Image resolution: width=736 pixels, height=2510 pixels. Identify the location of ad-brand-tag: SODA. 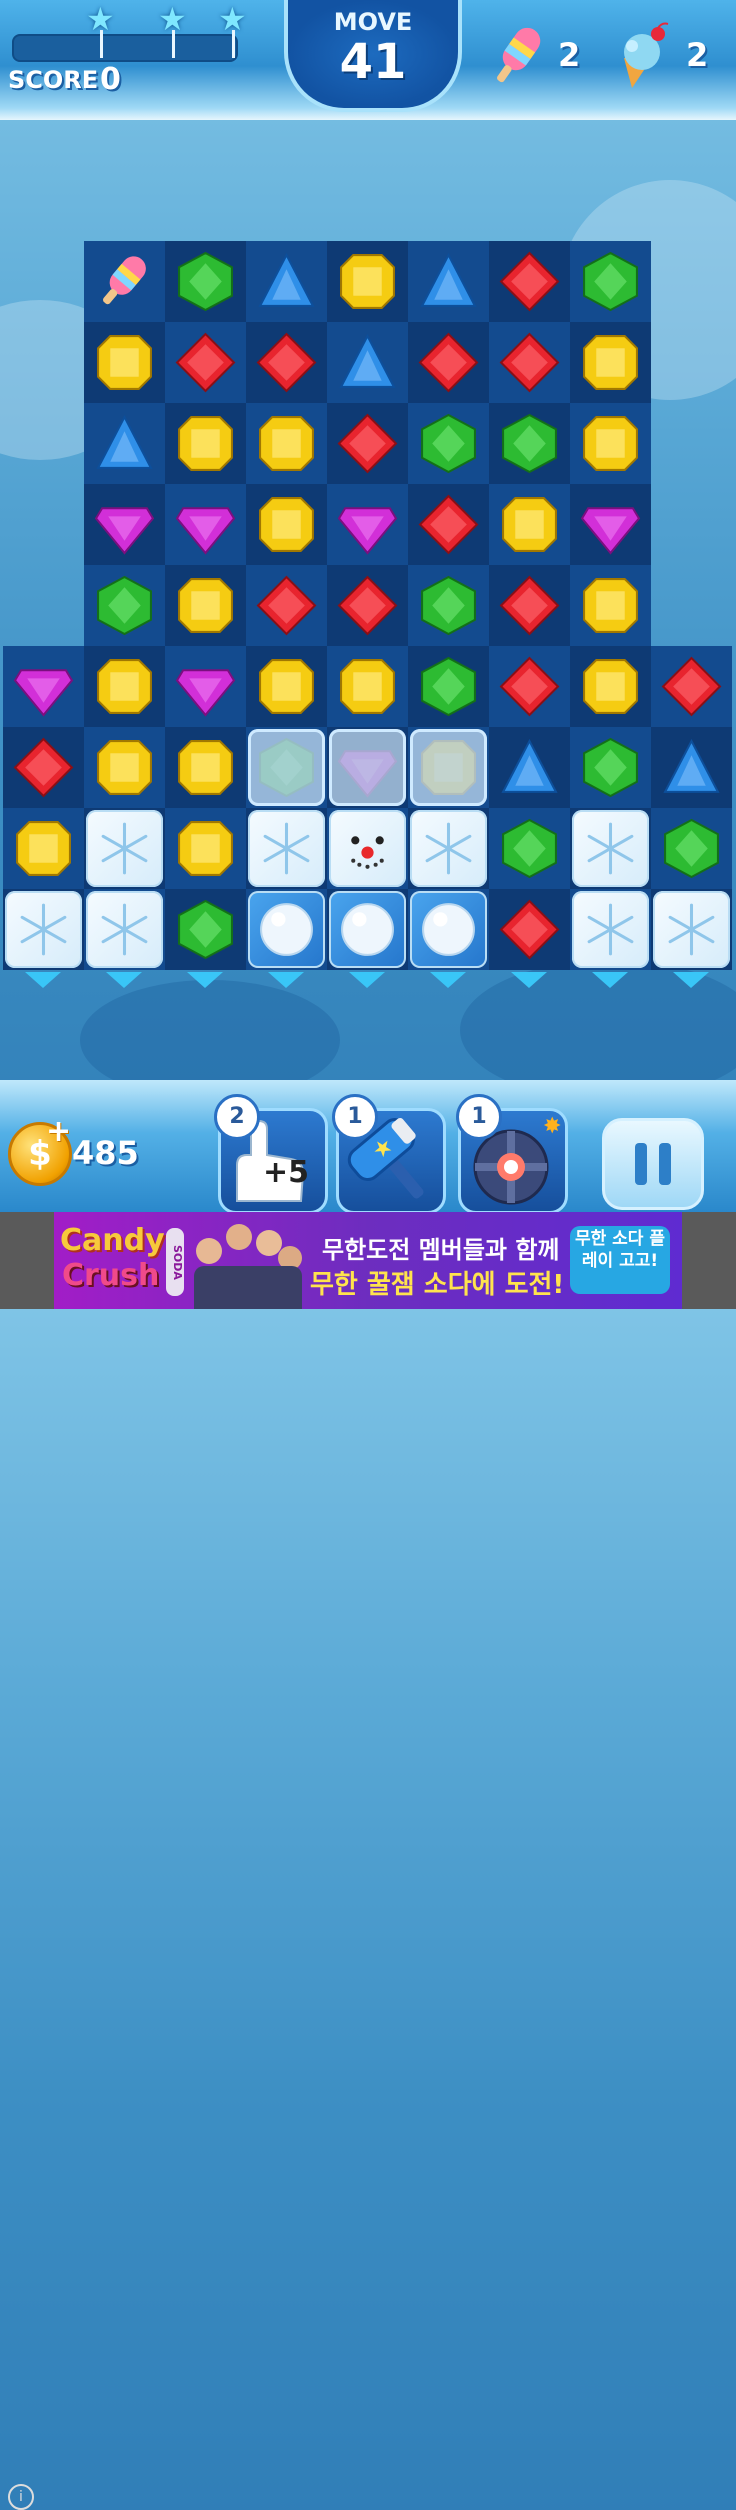
(175, 1262).